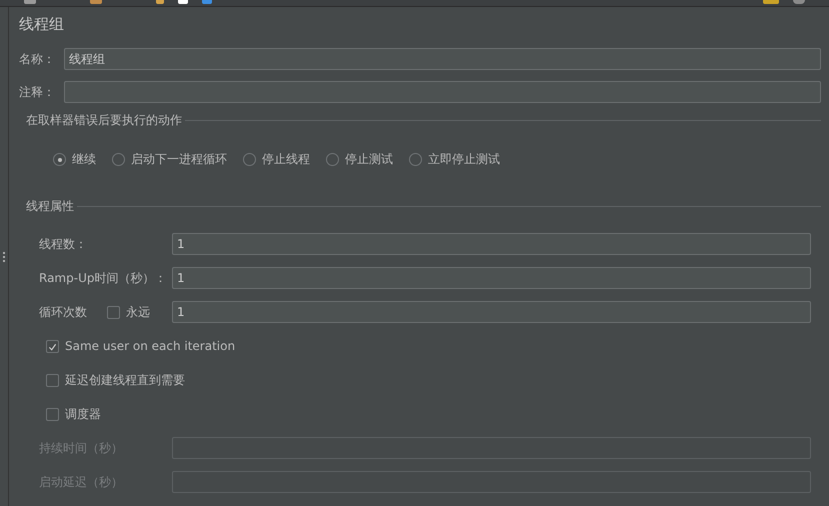 This screenshot has width=829, height=506. I want to click on name-field: 线程组, so click(442, 59).